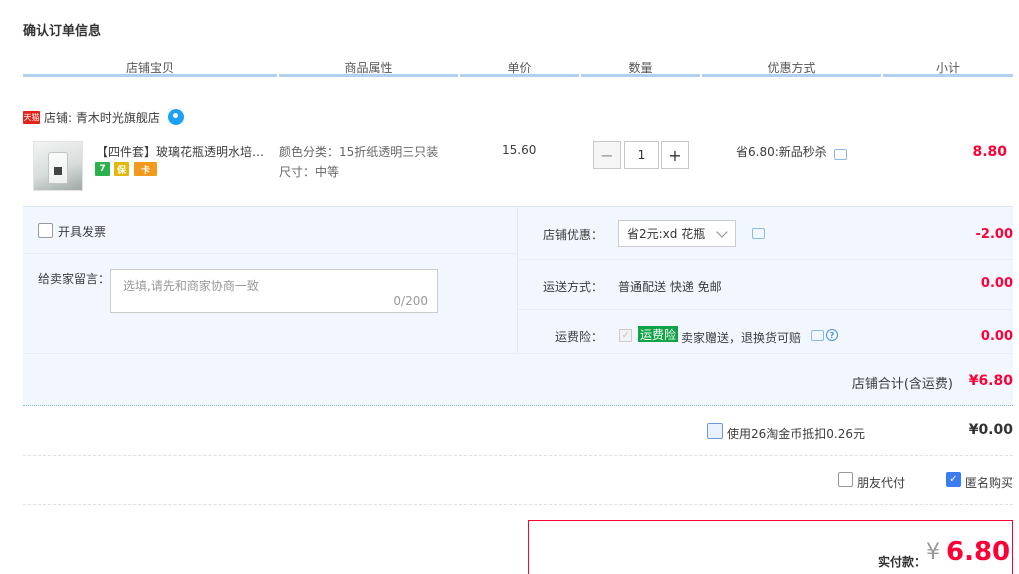 The height and width of the screenshot is (574, 1019). Describe the element at coordinates (781, 152) in the screenshot. I see `item-promo: 省6.80:新品秒杀` at that location.